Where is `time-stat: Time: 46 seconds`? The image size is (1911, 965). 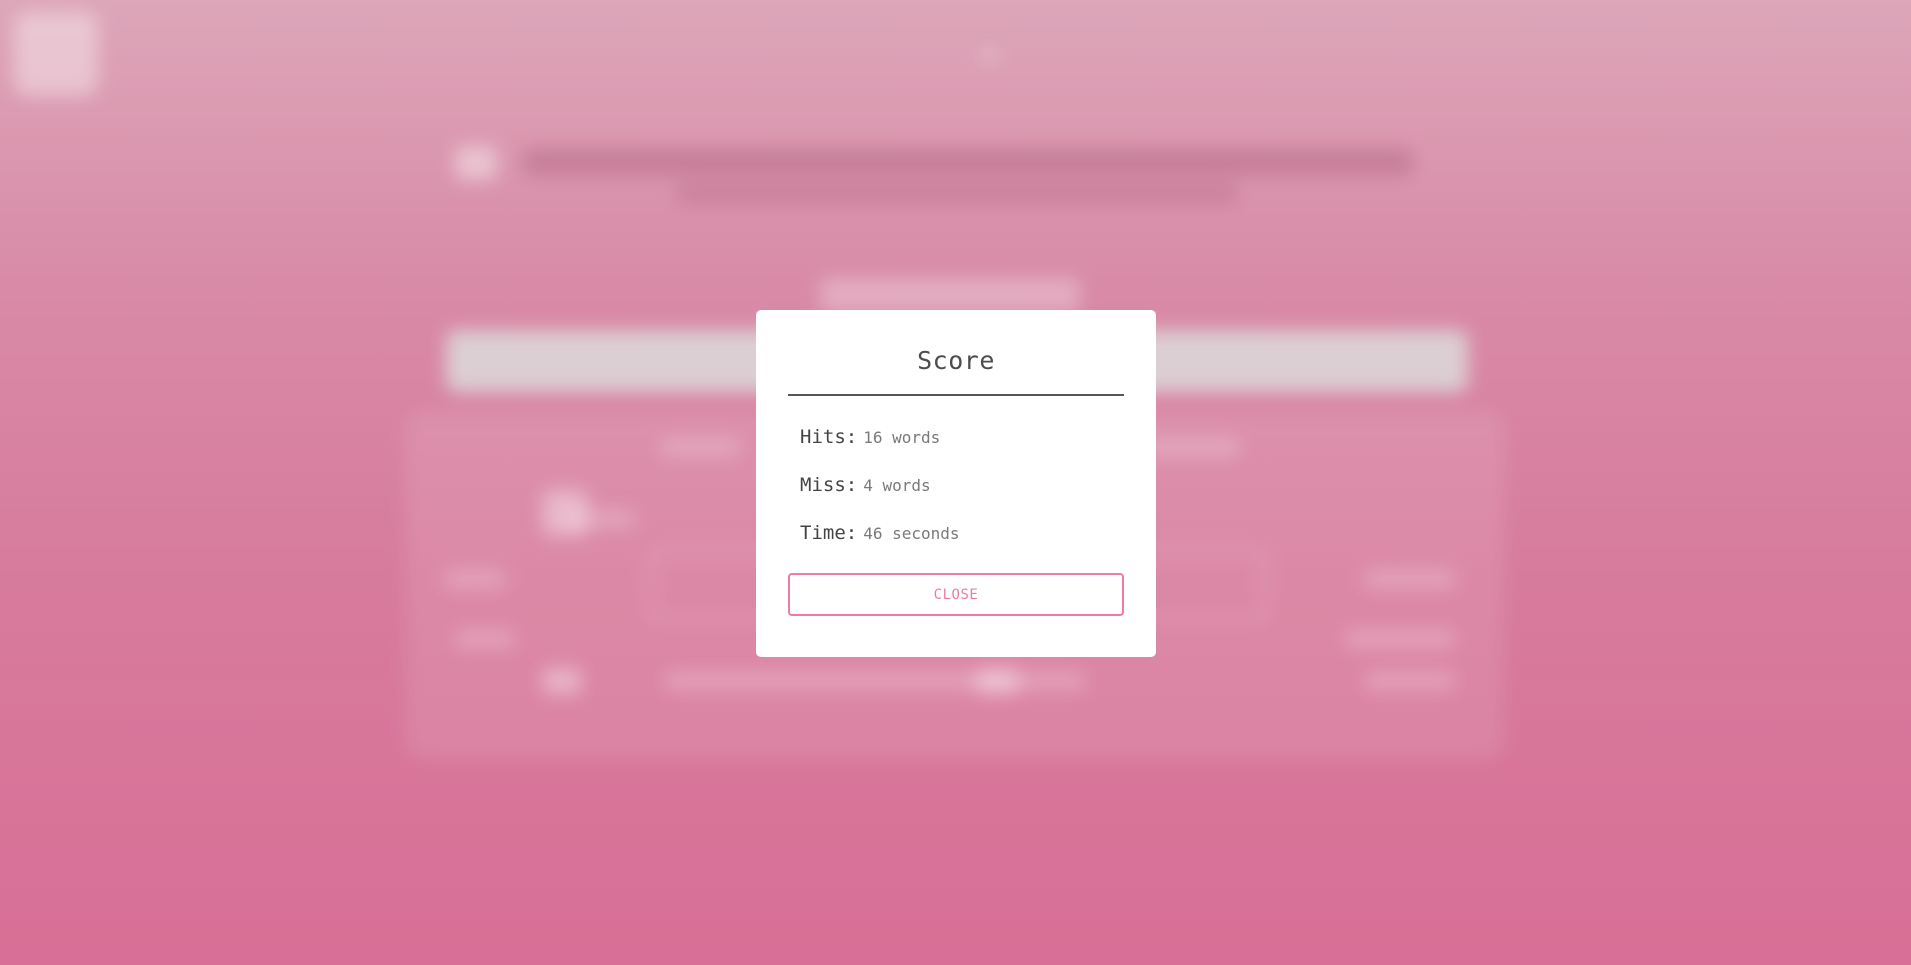
time-stat: Time: 46 seconds is located at coordinates (962, 533).